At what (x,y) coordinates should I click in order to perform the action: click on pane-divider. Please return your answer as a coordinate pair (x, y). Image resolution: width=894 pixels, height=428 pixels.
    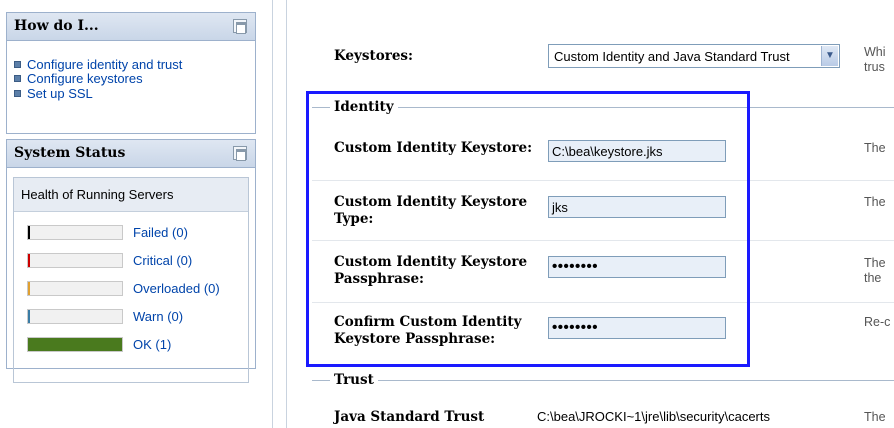
    Looking at the image, I should click on (279, 214).